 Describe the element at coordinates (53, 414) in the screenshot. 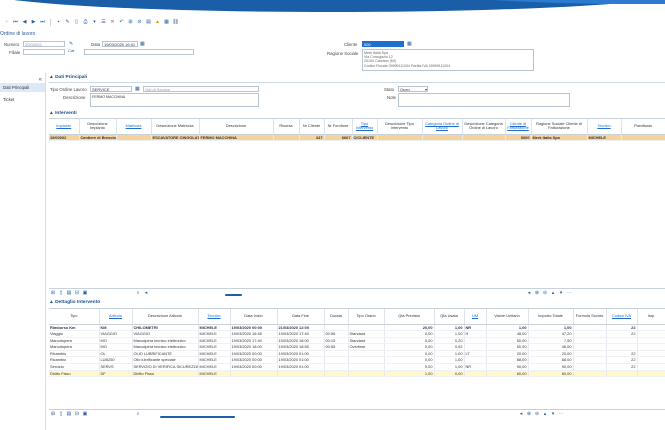

I see `add-row-icon: ⊞` at that location.